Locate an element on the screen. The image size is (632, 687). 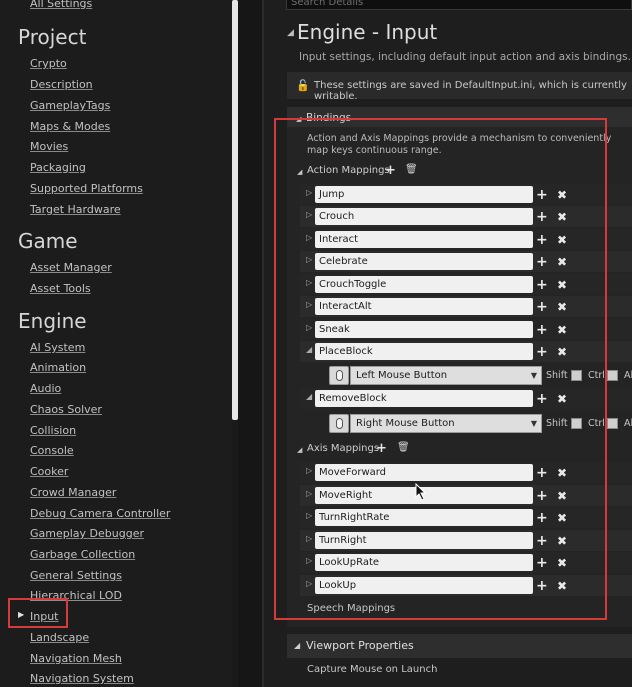
sidebar-item-asset-manager: Asset Manager is located at coordinates (71, 267).